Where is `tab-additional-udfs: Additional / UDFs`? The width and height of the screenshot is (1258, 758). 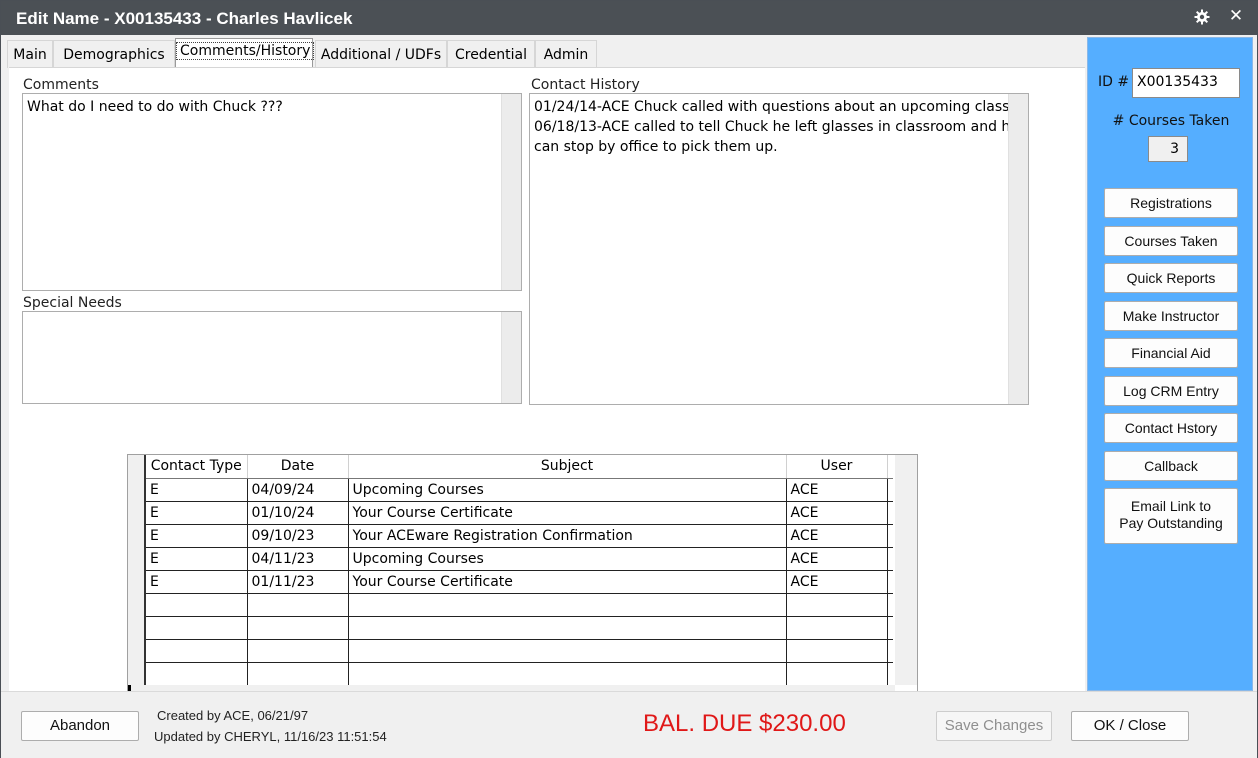
tab-additional-udfs: Additional / UDFs is located at coordinates (381, 54).